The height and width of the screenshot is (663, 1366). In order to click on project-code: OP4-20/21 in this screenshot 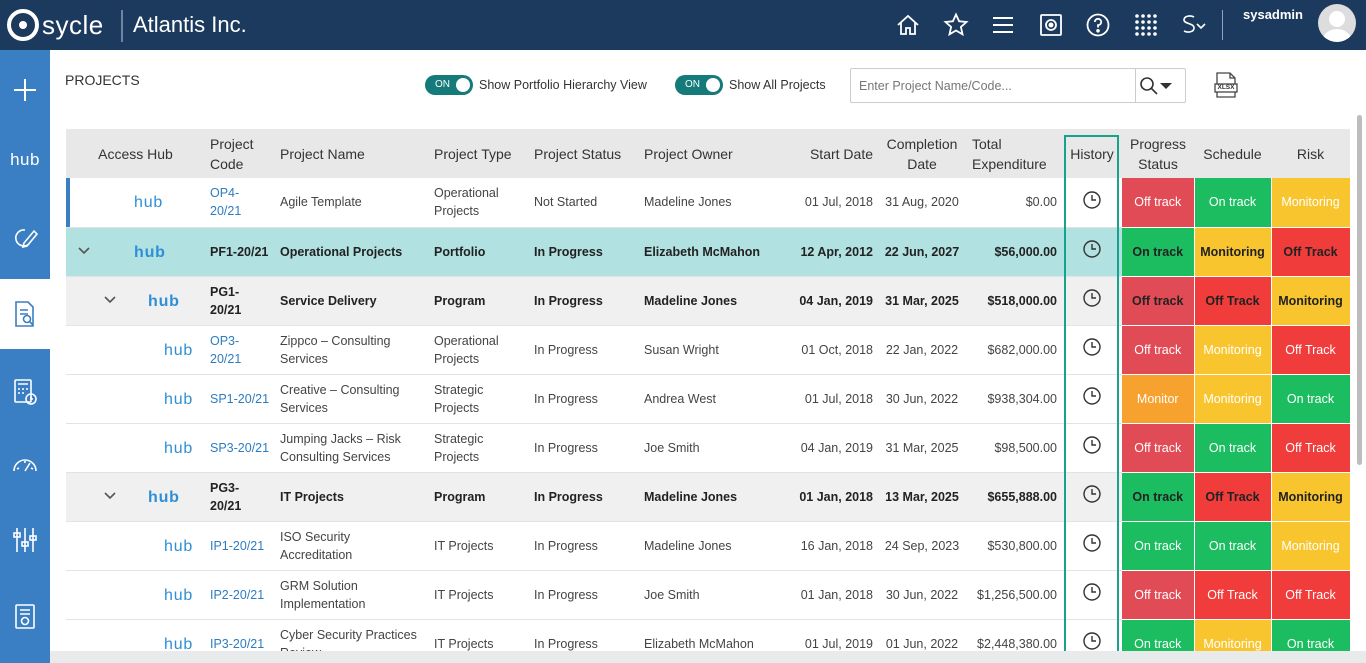, I will do `click(240, 203)`.